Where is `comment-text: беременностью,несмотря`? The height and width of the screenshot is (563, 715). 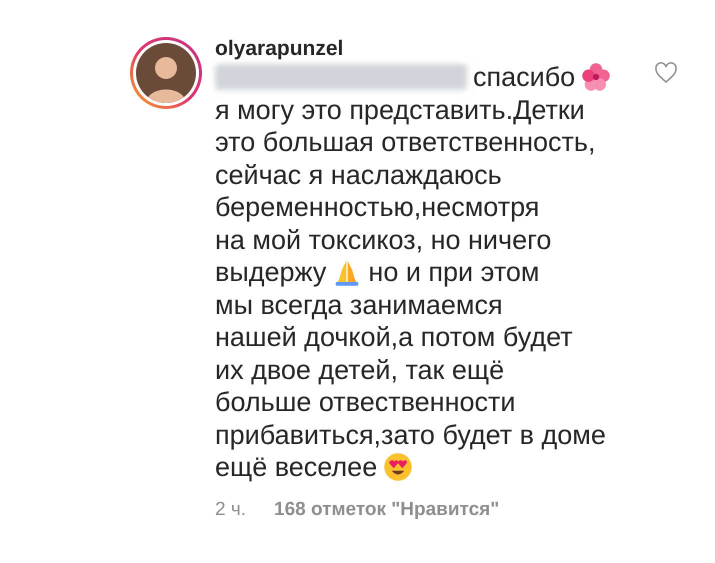
comment-text: беременностью,несмотря is located at coordinates (377, 207).